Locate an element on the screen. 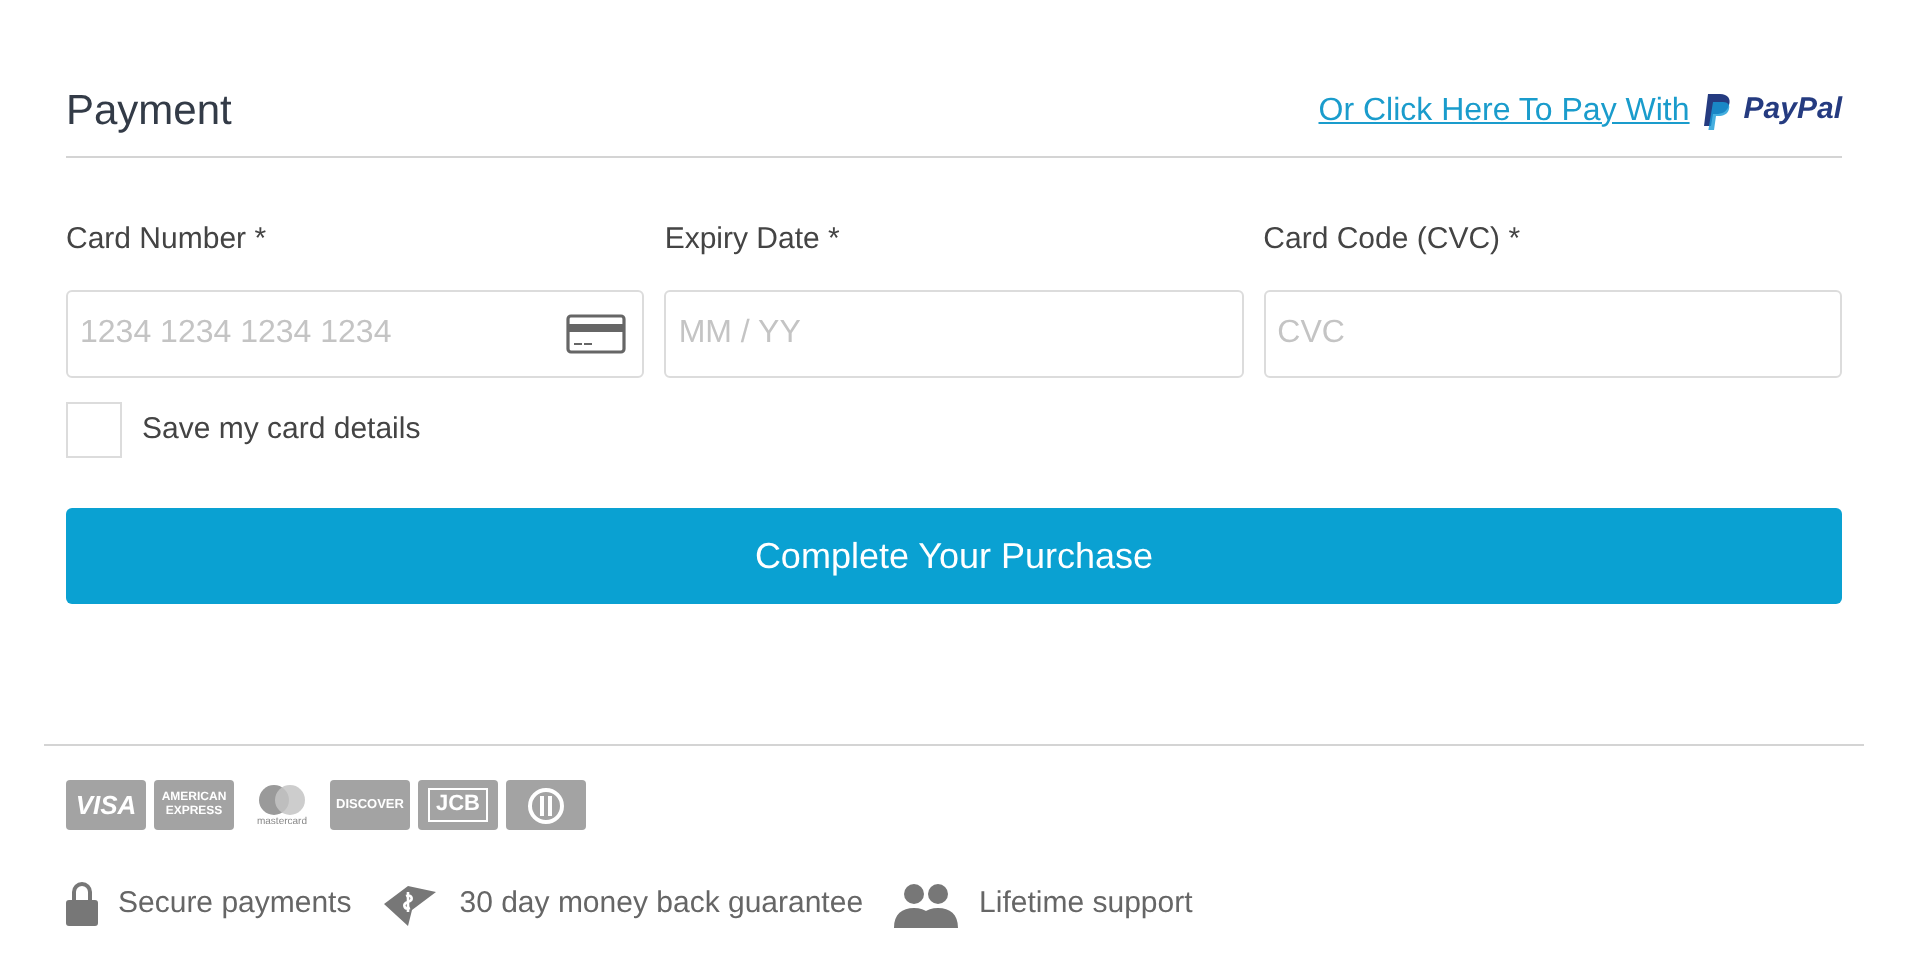  feature-text: Lifetime support is located at coordinates (1086, 903).